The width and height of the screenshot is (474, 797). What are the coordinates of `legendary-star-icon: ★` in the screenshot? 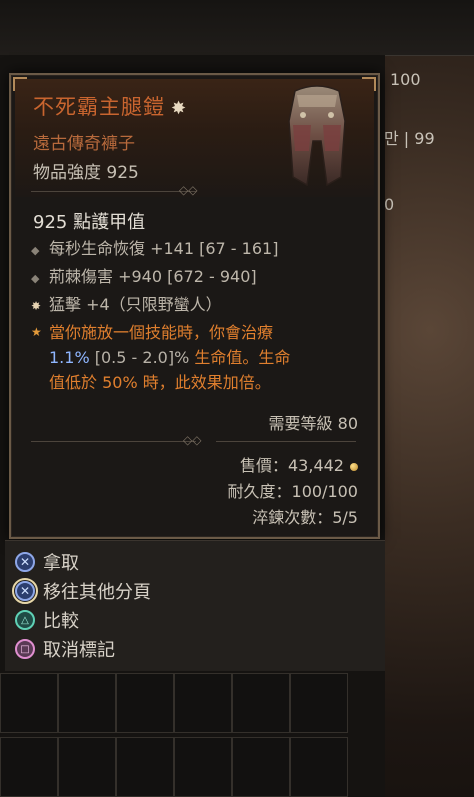 It's located at (36, 332).